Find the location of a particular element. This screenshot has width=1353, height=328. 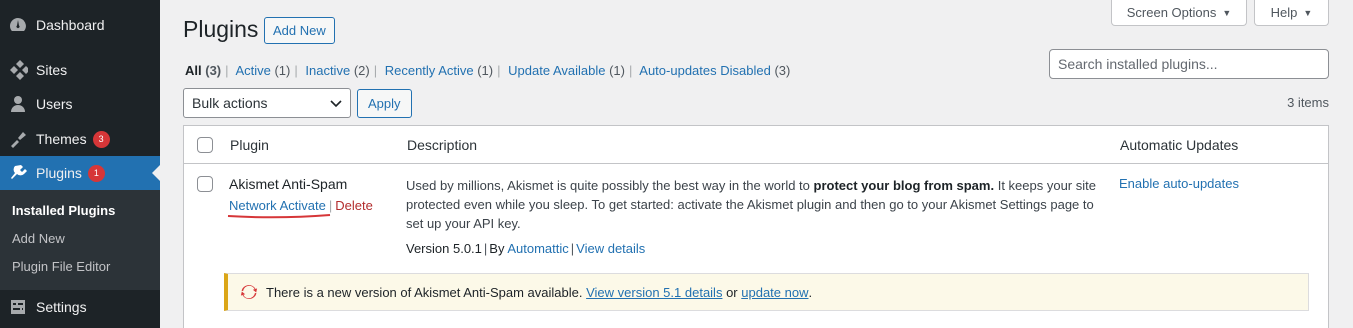

sidebar-item-dashboard: Dashboard is located at coordinates (80, 25).